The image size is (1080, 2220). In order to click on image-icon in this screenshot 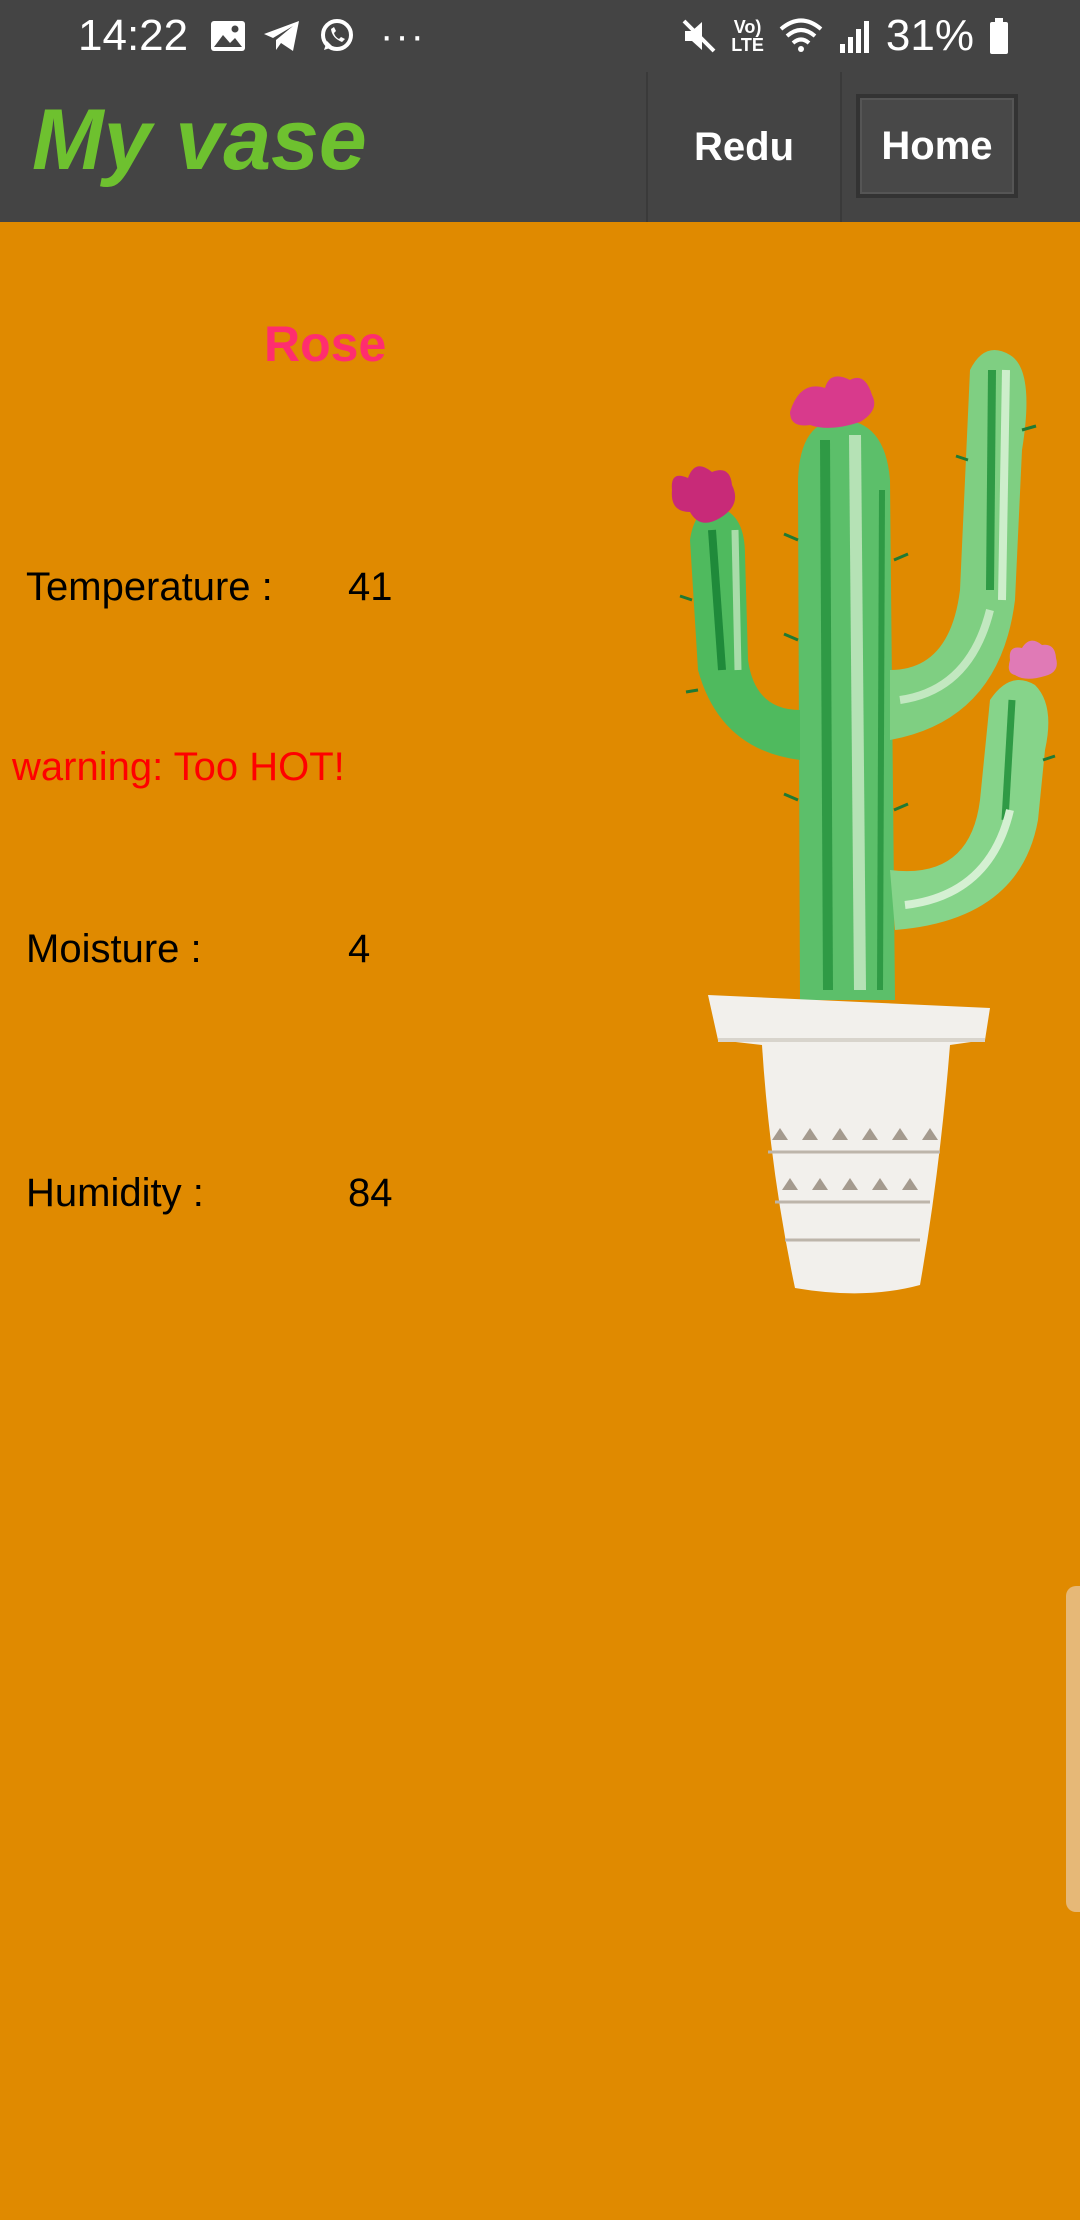, I will do `click(228, 36)`.